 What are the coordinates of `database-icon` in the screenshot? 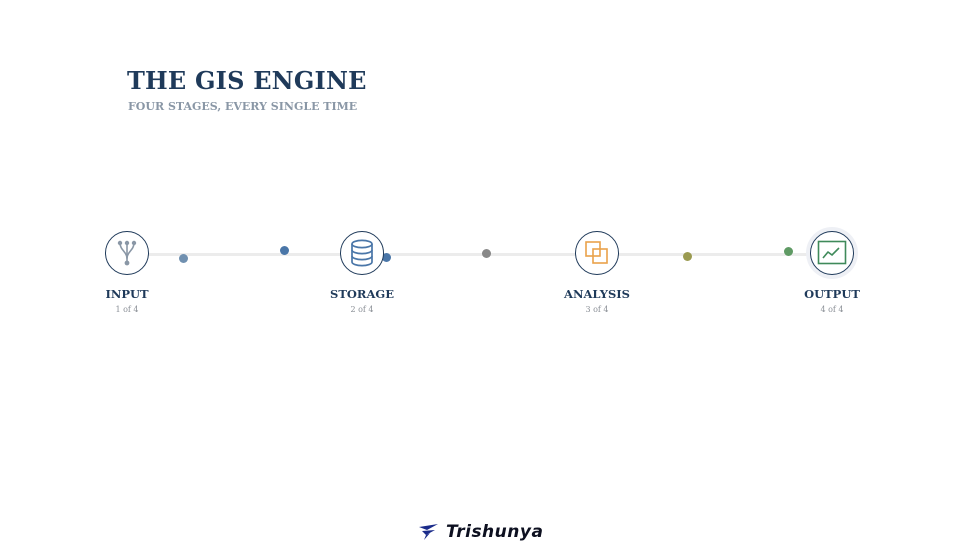 It's located at (362, 253).